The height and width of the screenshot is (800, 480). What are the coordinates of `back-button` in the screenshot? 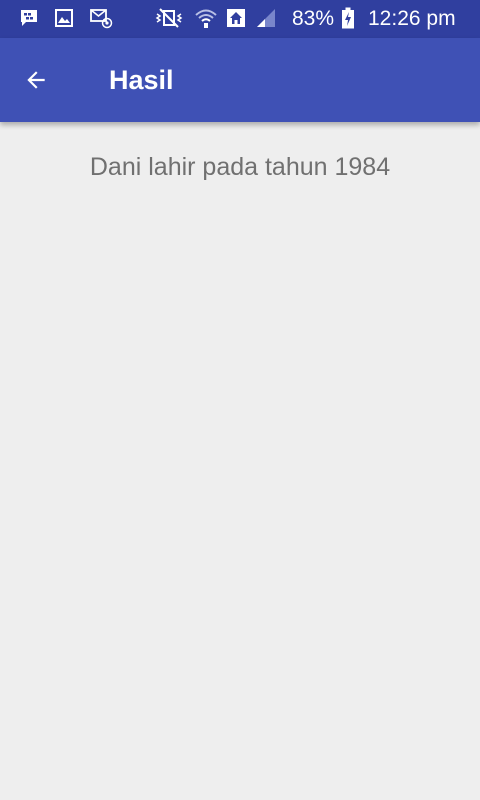 It's located at (36, 80).